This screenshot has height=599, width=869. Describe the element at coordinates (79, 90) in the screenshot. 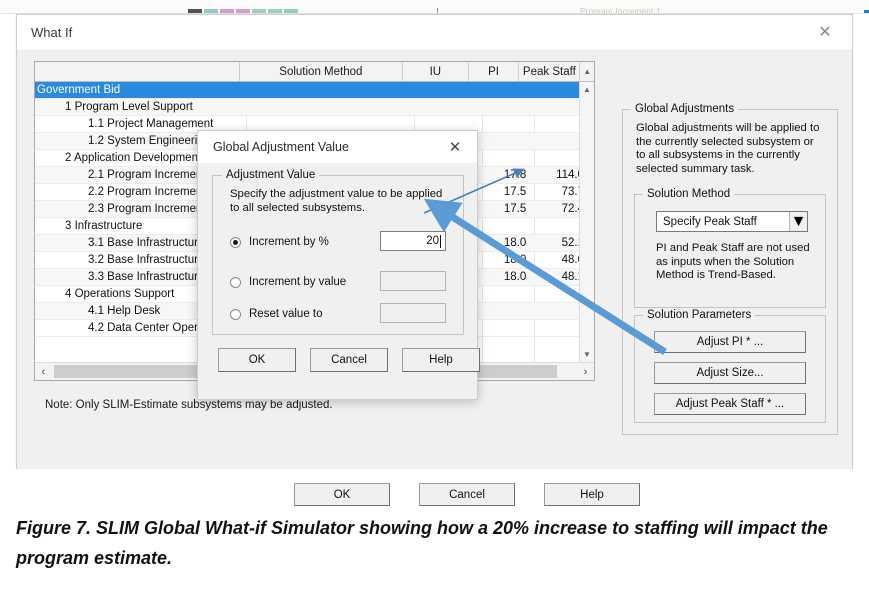

I see `row-name: Government Bid` at that location.